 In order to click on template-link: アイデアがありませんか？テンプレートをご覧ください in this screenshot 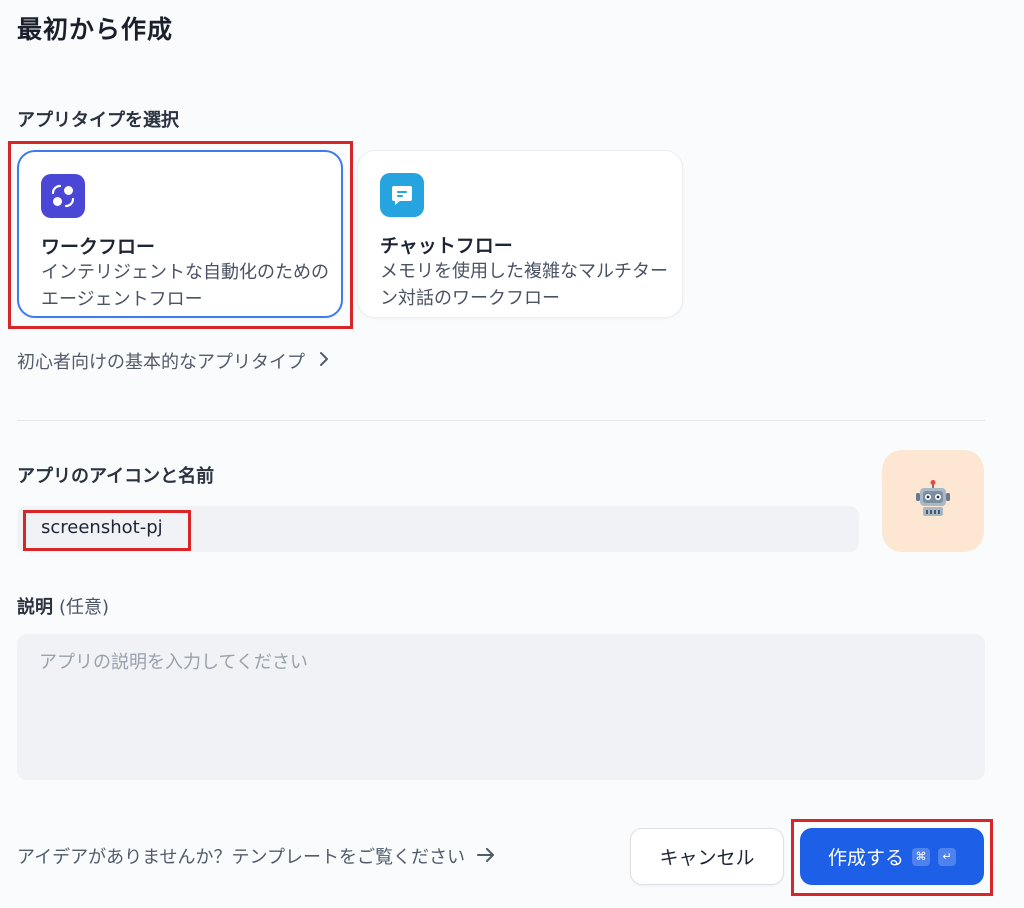, I will do `click(256, 856)`.